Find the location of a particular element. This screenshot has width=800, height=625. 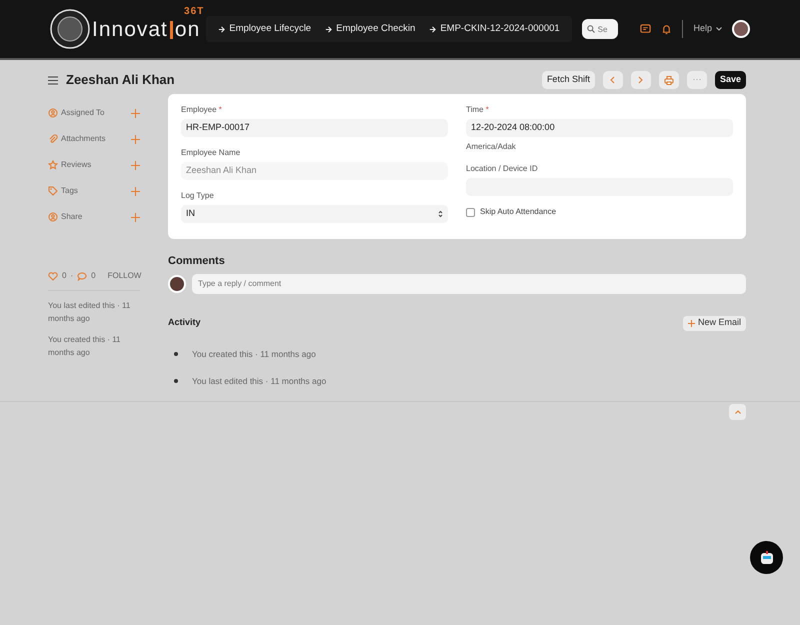

menu-icon is located at coordinates (53, 80).